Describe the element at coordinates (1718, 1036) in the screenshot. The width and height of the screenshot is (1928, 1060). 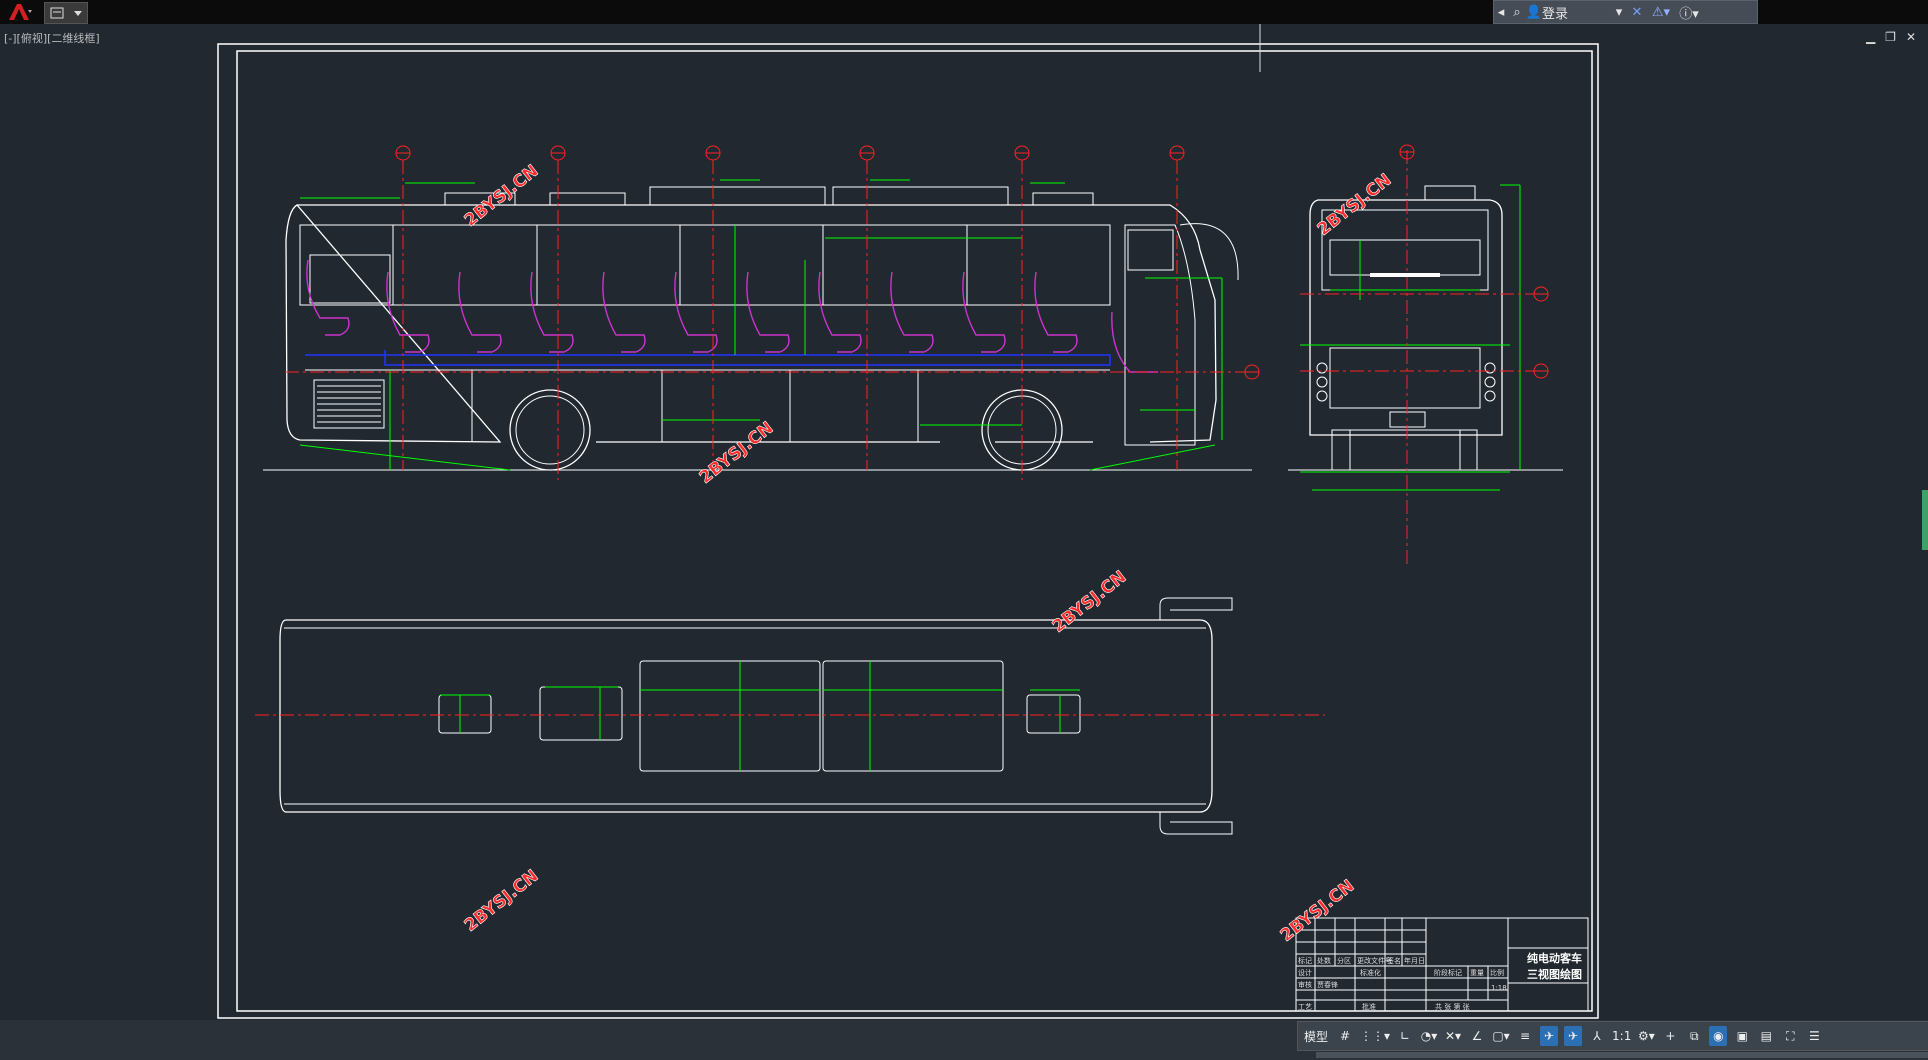
I see `isolate-icon: ◉` at that location.